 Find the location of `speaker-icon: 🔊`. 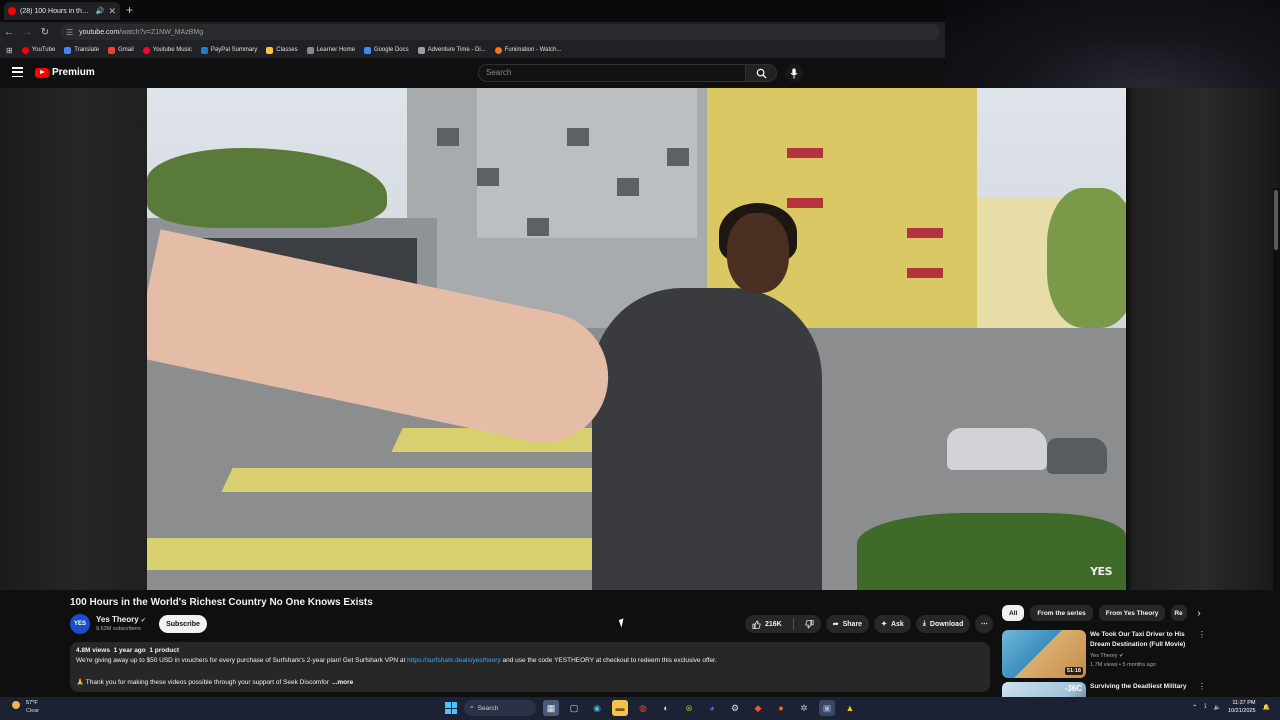

speaker-icon: 🔊 is located at coordinates (100, 11).